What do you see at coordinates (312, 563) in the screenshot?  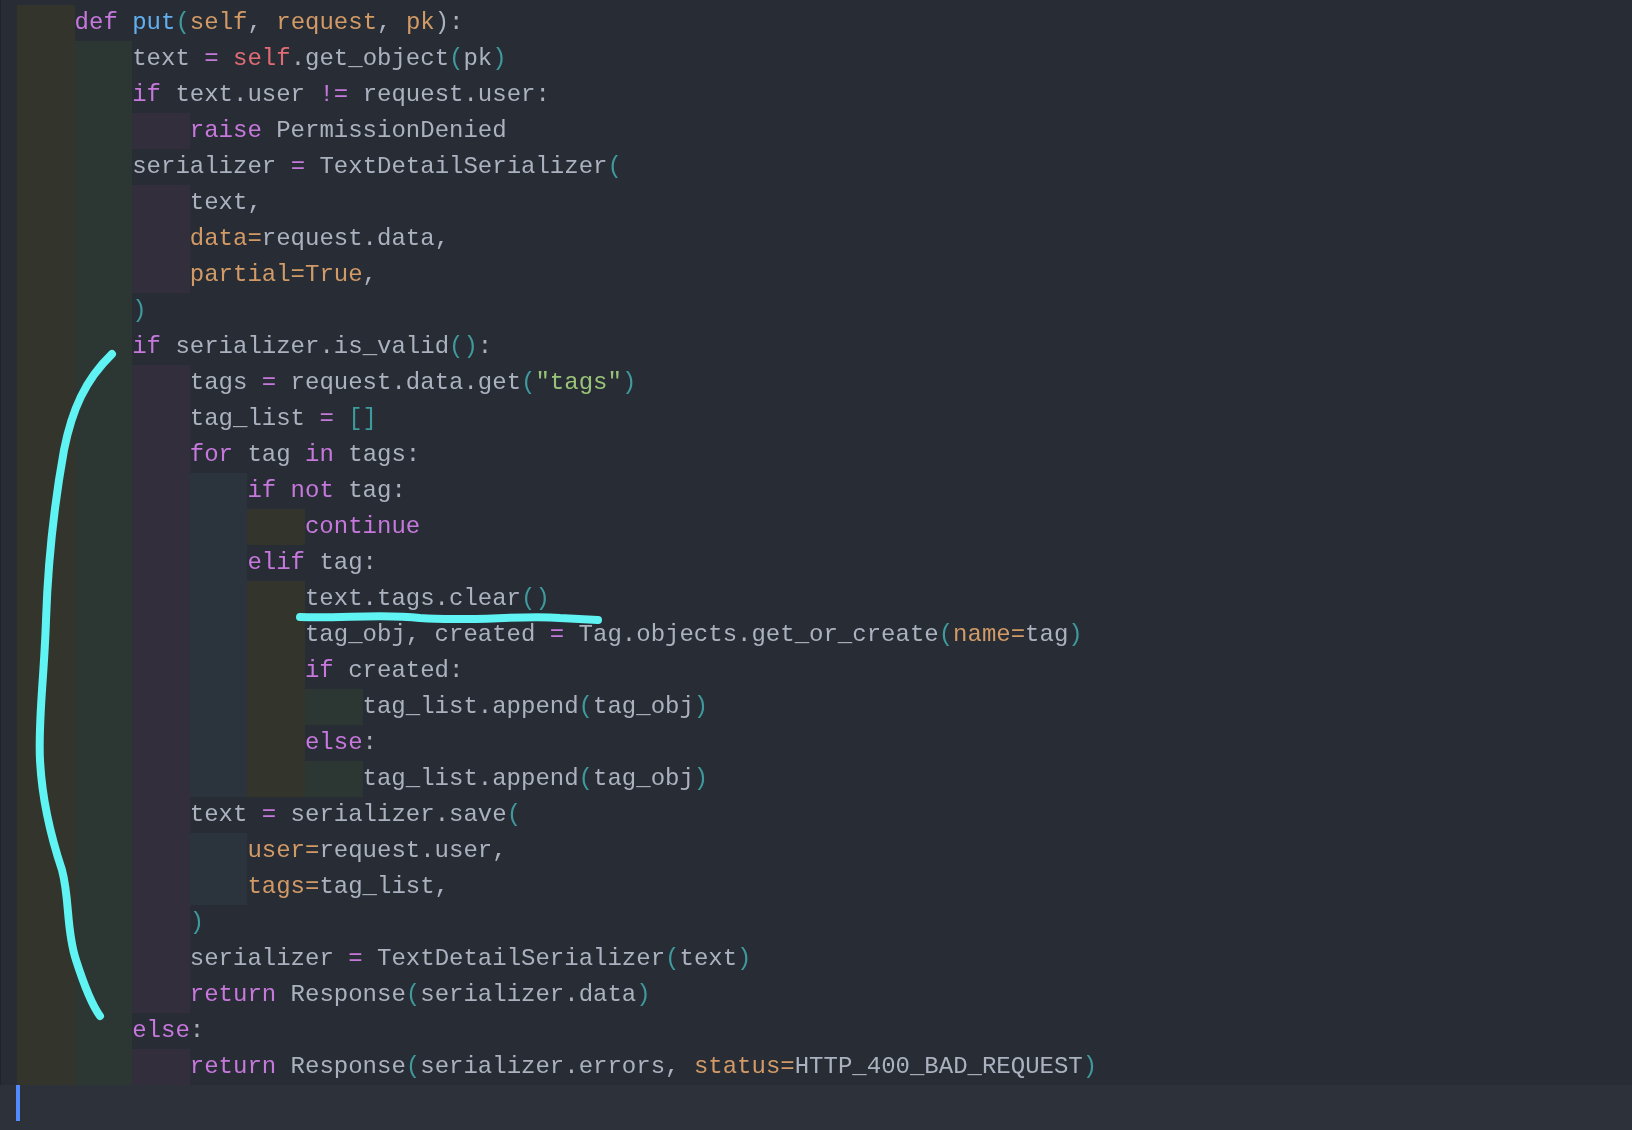 I see `code-line: elif tag:` at bounding box center [312, 563].